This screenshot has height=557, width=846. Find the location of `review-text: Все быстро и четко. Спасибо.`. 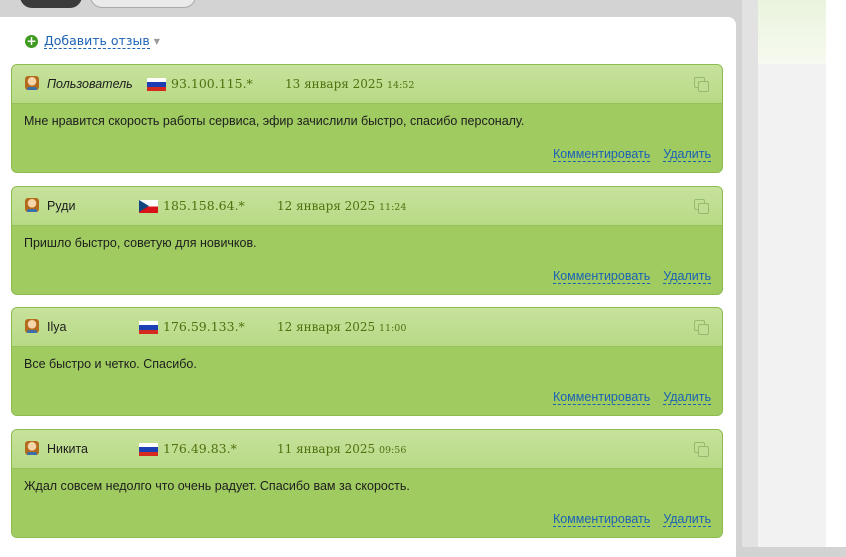

review-text: Все быстро и четко. Спасибо. is located at coordinates (110, 364).